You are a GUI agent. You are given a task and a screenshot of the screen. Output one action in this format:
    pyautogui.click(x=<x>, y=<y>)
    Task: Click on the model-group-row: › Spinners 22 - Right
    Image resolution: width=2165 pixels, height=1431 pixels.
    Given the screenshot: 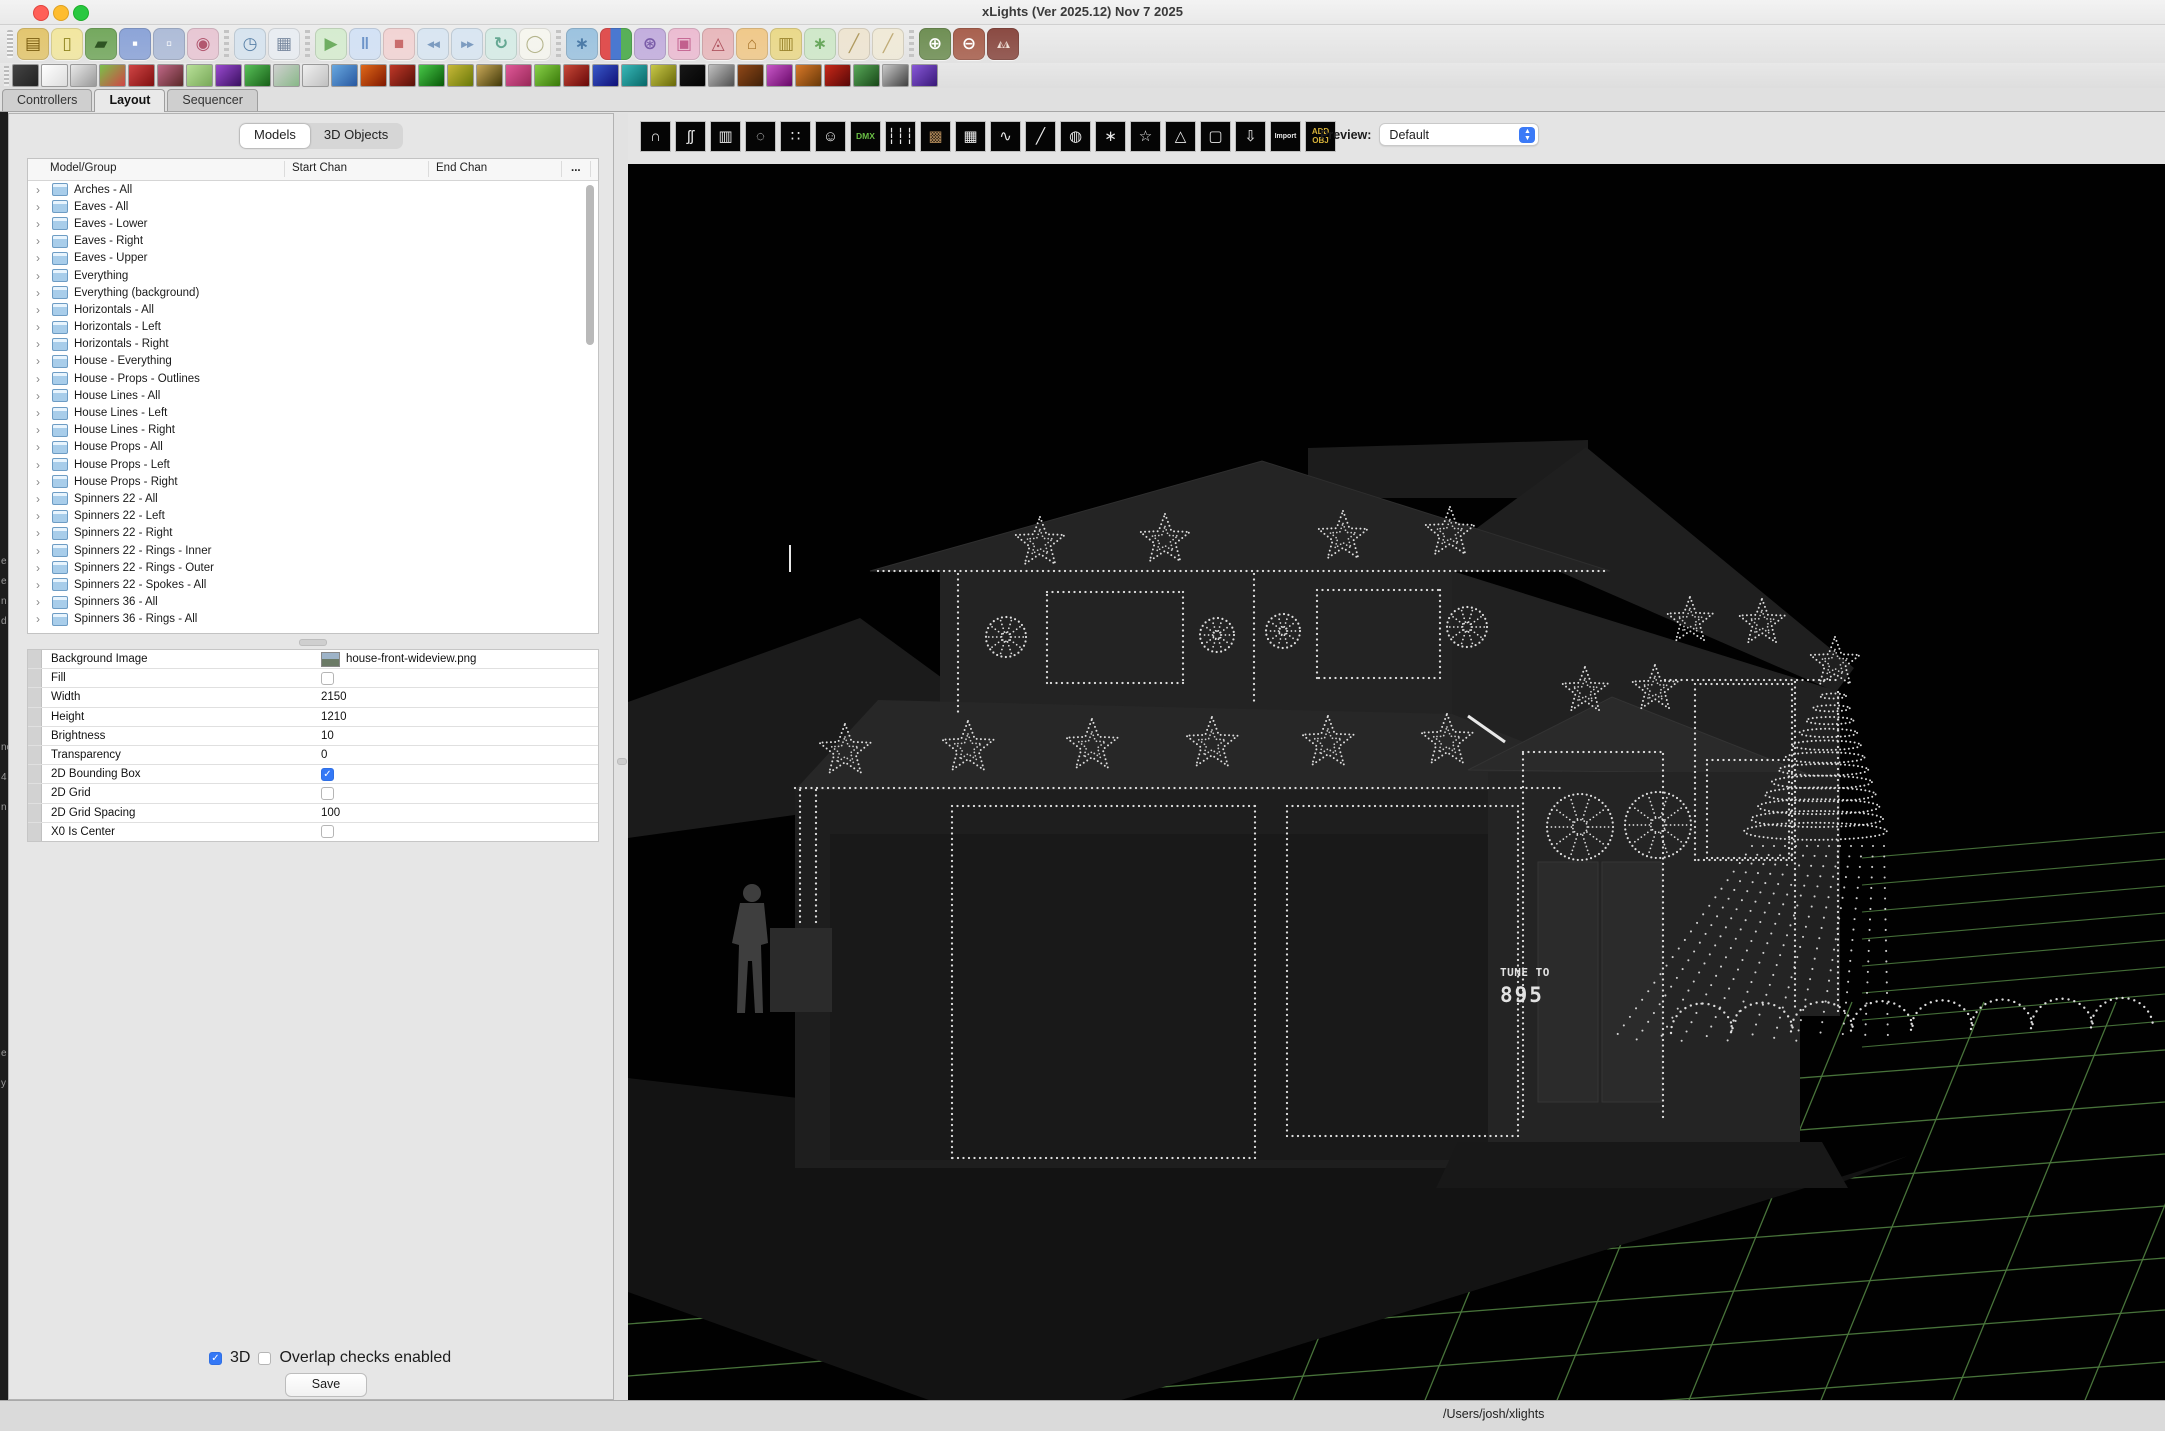 What is the action you would take?
    pyautogui.click(x=313, y=533)
    